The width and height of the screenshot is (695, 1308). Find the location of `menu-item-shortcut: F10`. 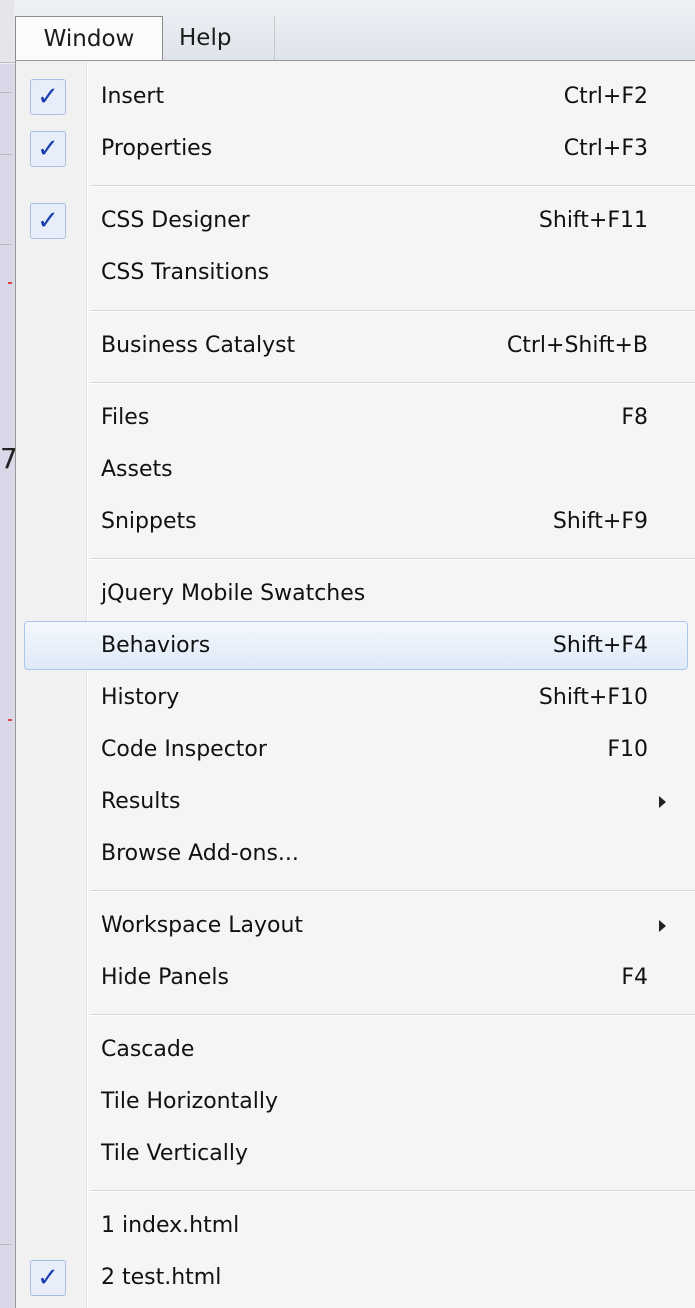

menu-item-shortcut: F10 is located at coordinates (627, 749).